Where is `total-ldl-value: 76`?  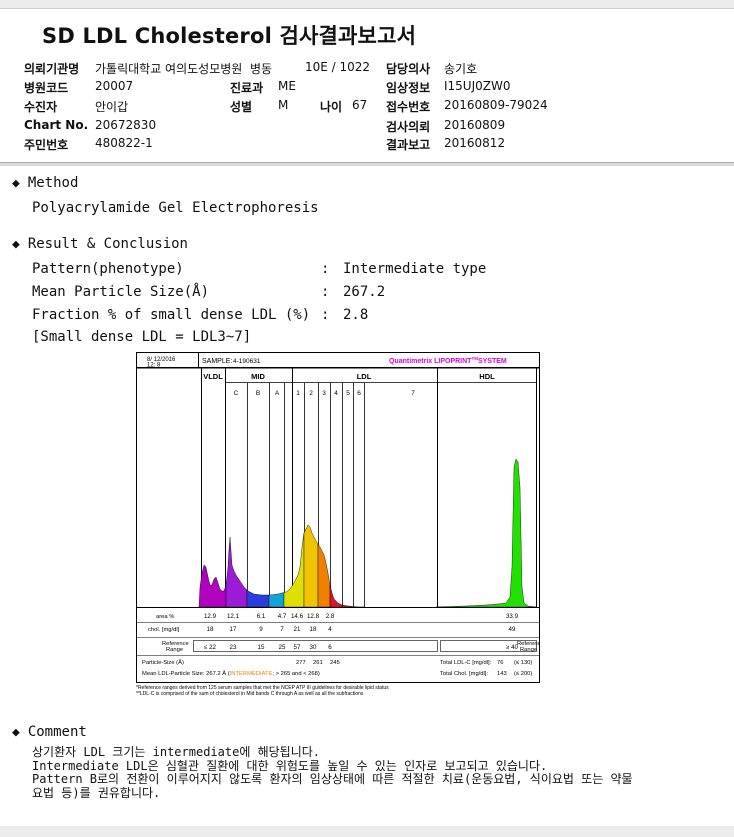
total-ldl-value: 76 is located at coordinates (500, 663).